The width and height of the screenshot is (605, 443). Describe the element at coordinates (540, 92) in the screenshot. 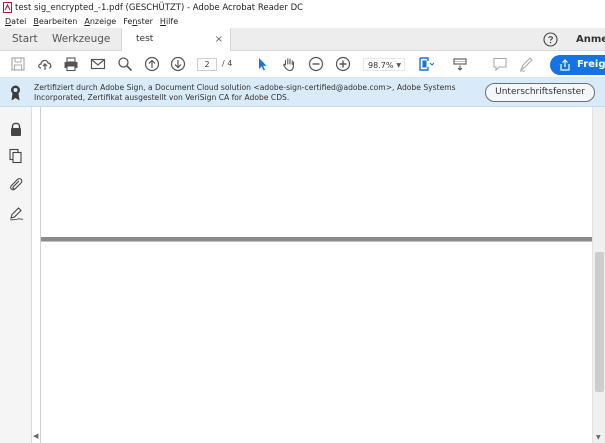

I see `signature-panel-button: Unterschriftsfenster` at that location.